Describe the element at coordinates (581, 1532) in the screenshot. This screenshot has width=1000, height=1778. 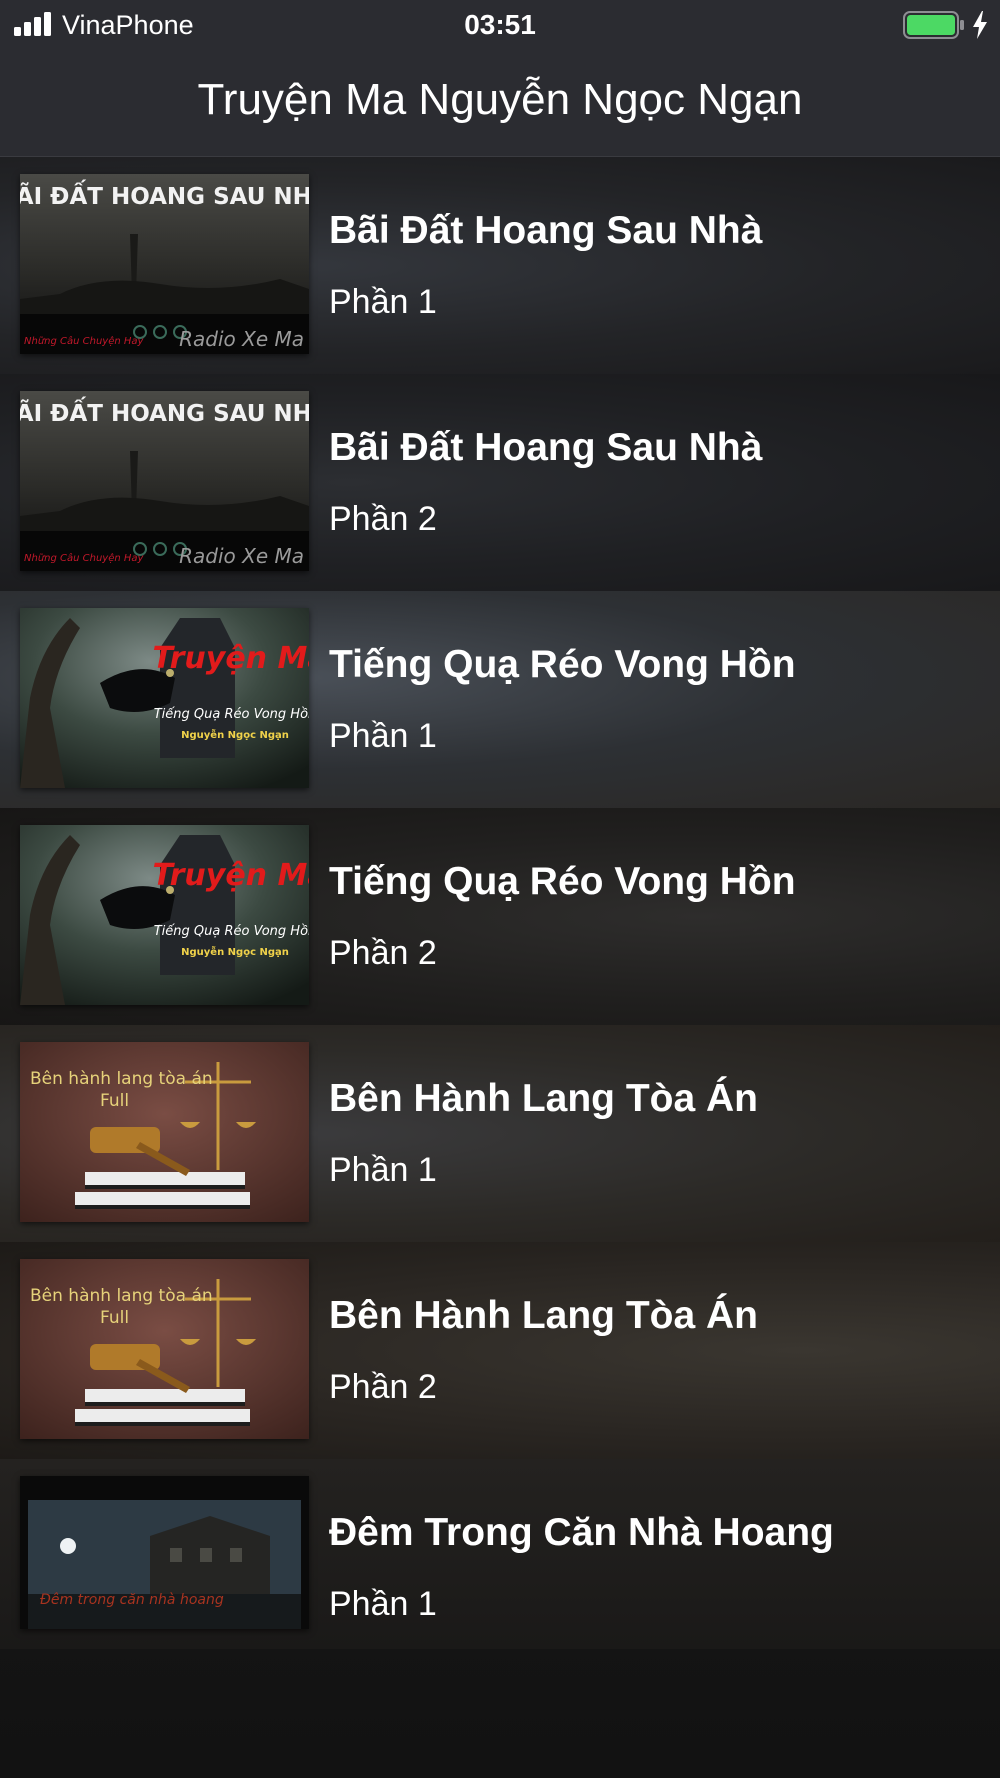
I see `story-title: Đêm Trong Căn Nhà Hoang` at that location.